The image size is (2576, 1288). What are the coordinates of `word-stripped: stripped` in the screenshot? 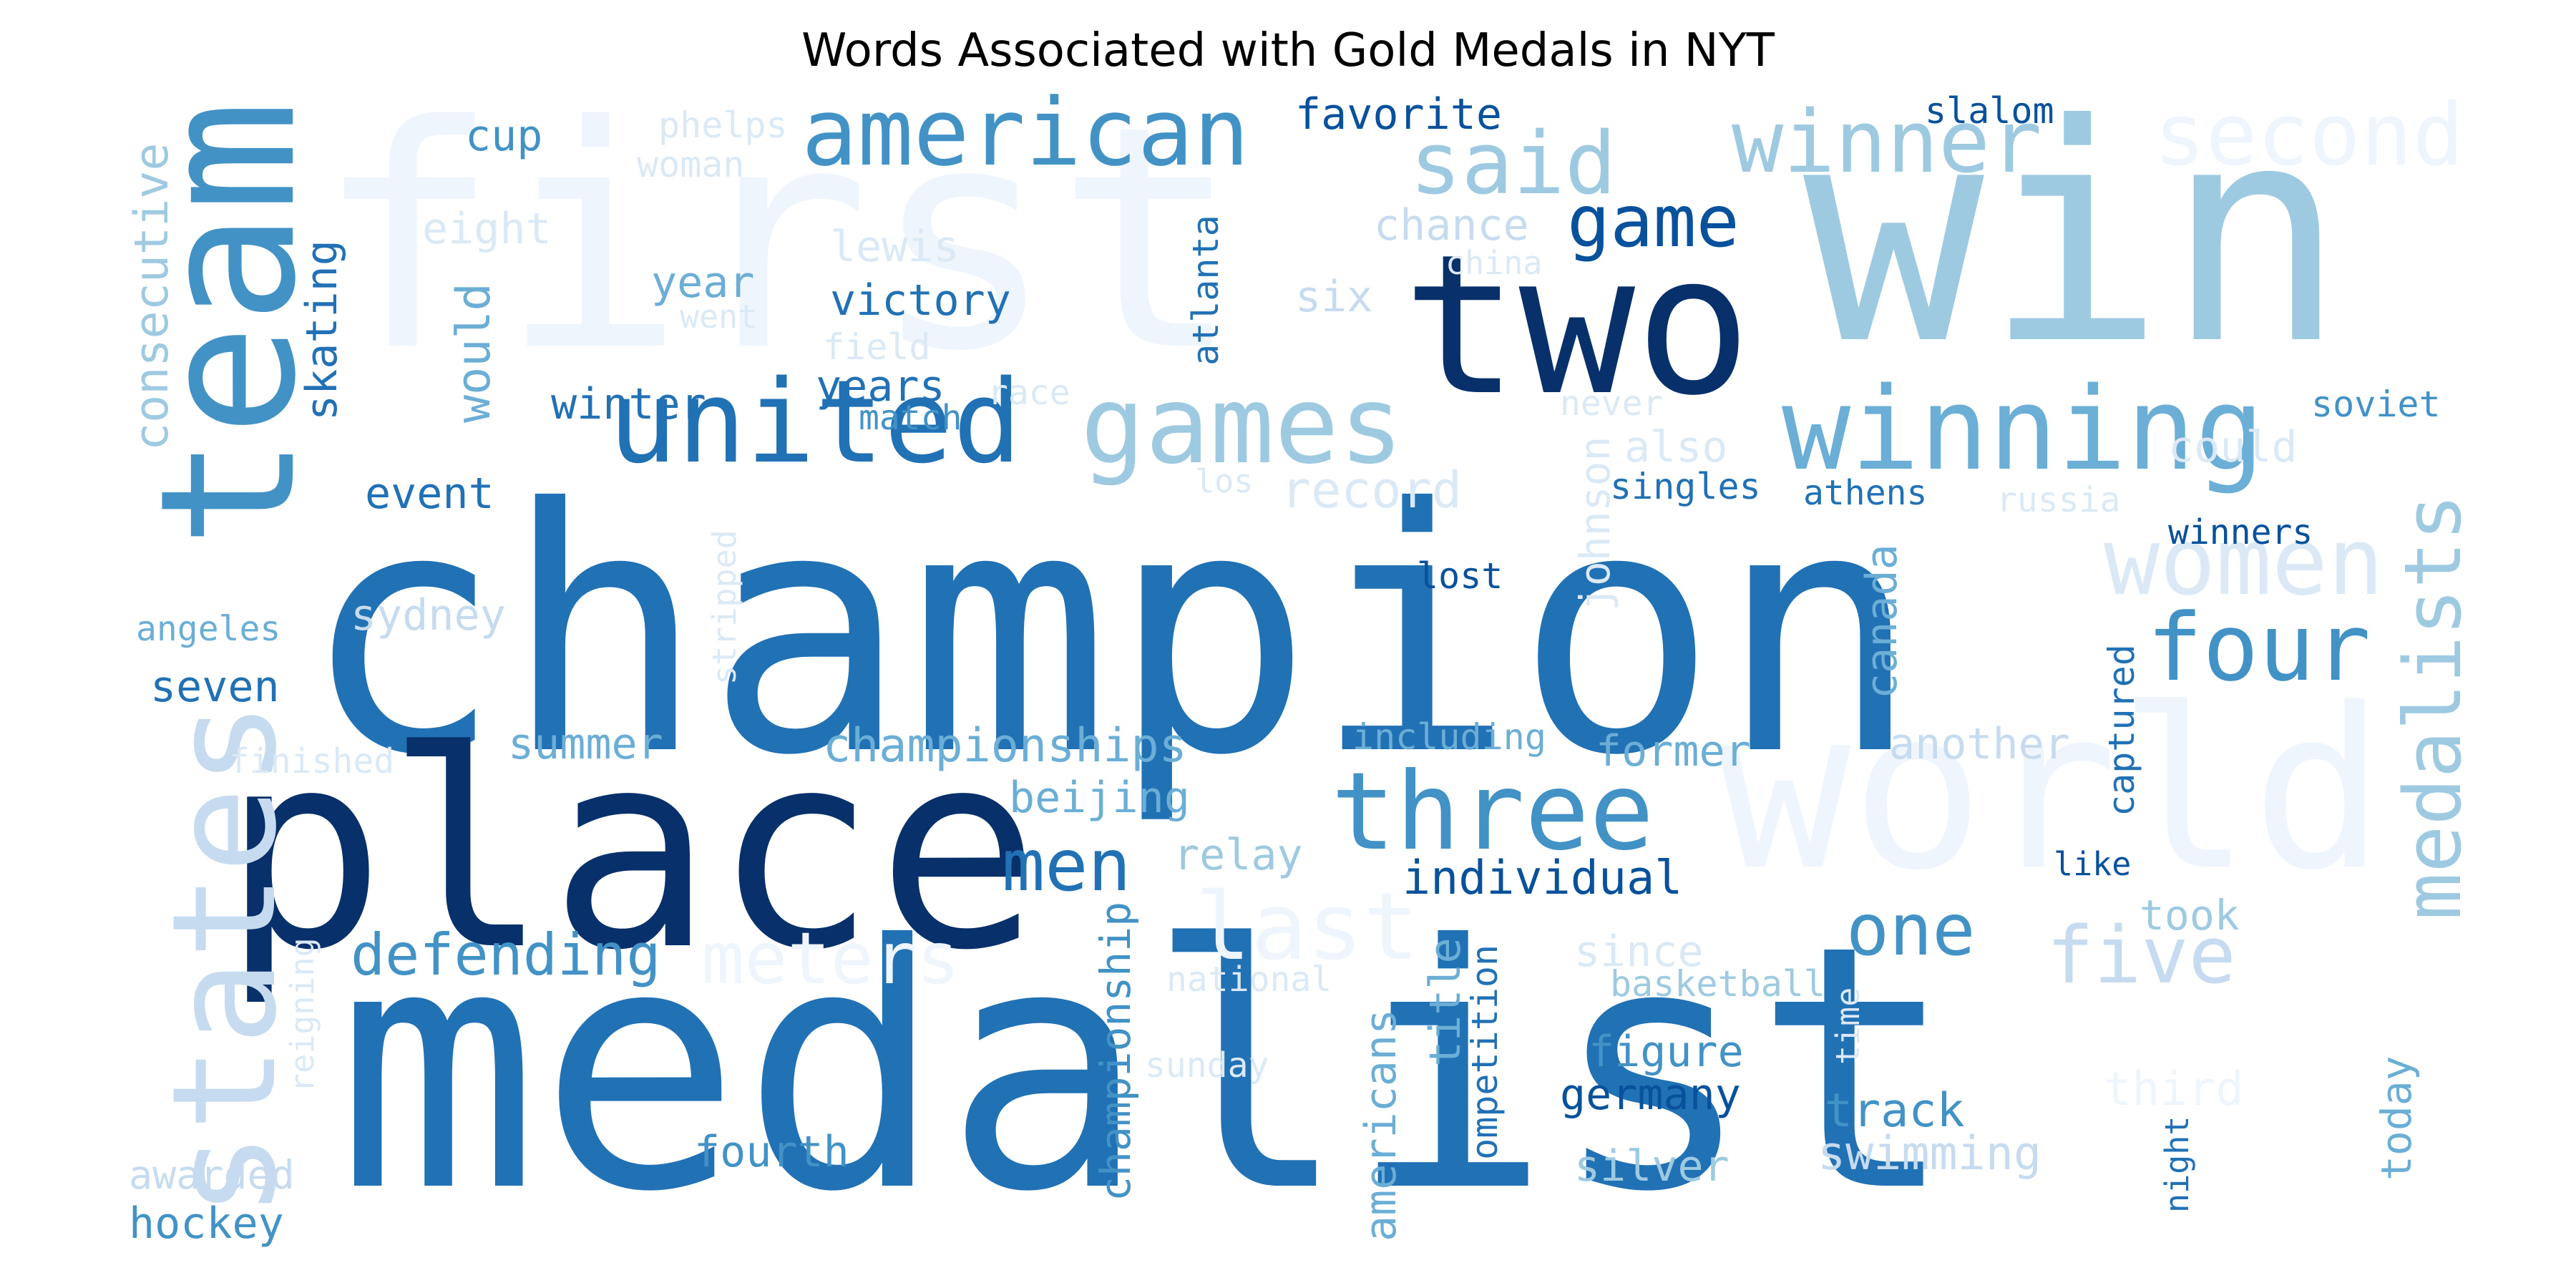 It's located at (724, 607).